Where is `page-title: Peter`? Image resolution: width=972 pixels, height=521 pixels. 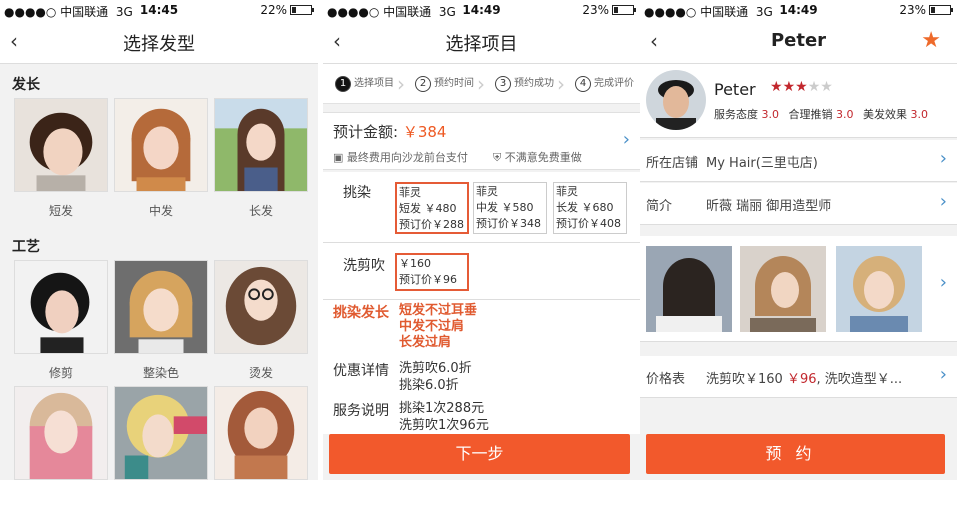 page-title: Peter is located at coordinates (798, 40).